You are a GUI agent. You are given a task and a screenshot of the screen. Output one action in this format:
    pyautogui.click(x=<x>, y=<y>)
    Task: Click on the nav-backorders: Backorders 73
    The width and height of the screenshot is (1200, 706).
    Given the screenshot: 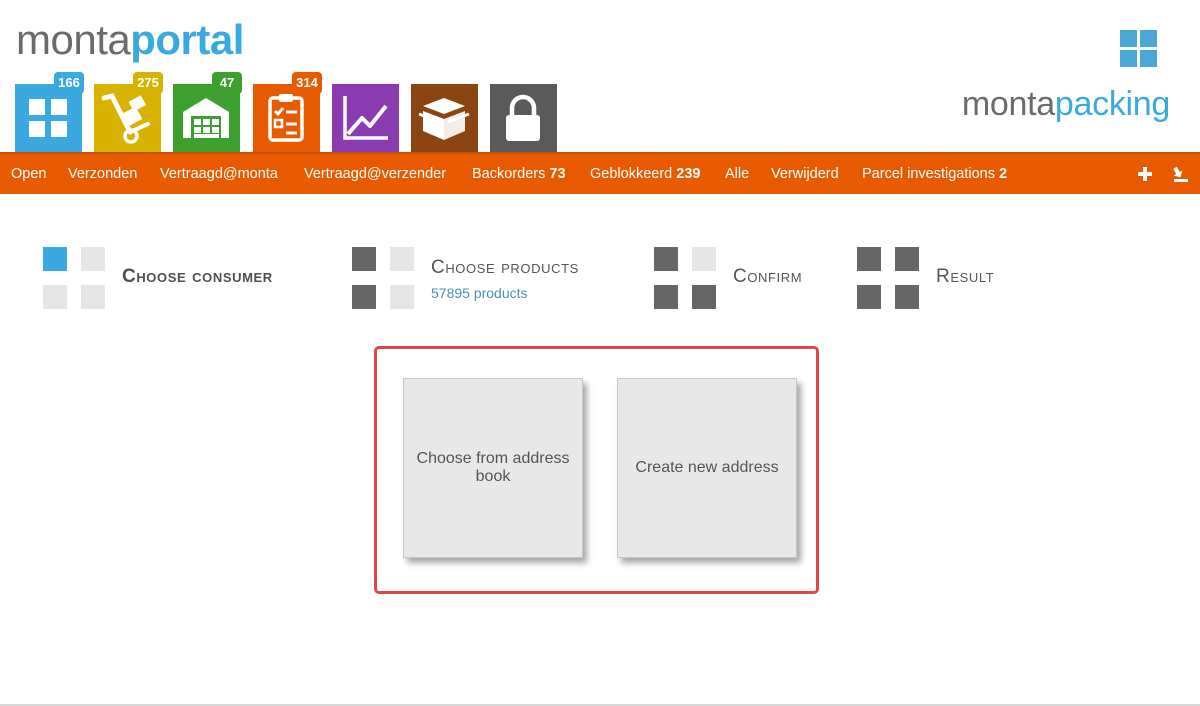 What is the action you would take?
    pyautogui.click(x=519, y=174)
    